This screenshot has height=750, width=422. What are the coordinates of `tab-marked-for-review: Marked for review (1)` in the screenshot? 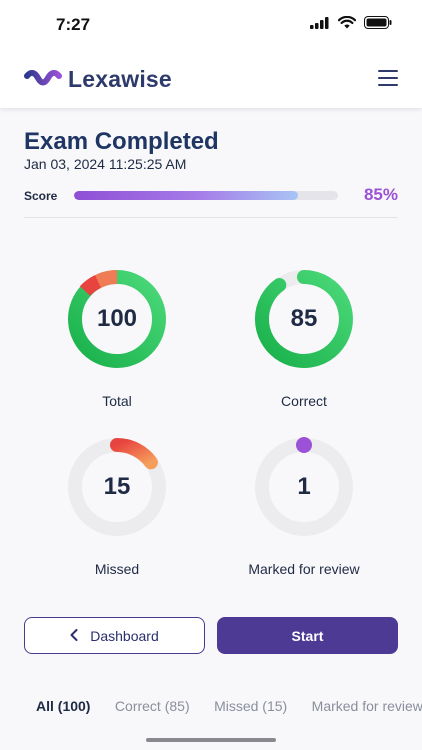 It's located at (367, 706).